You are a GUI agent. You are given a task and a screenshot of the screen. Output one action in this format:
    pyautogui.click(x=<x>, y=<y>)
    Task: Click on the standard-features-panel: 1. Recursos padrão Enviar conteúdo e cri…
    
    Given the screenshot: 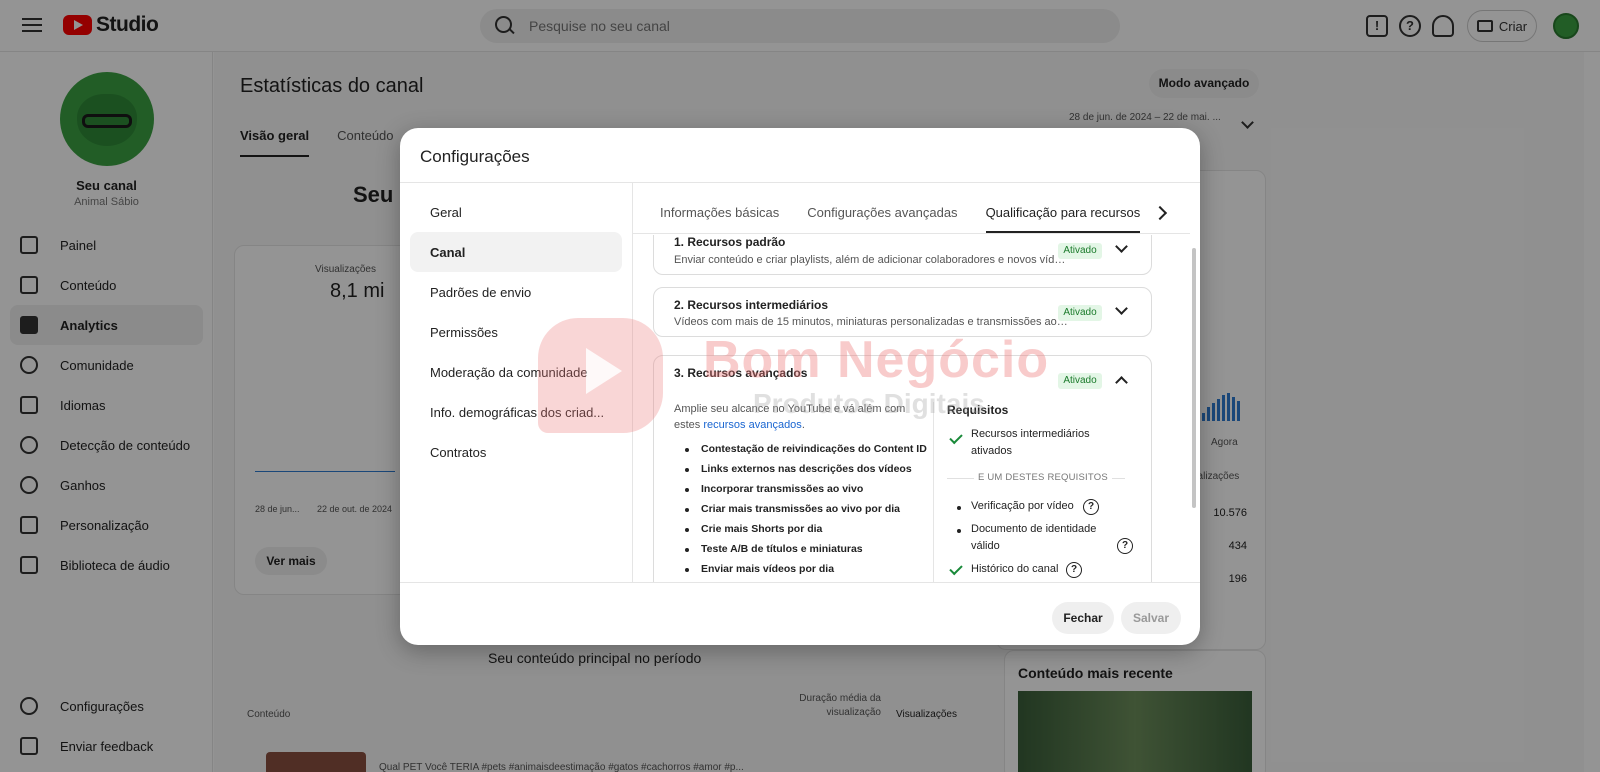 What is the action you would take?
    pyautogui.click(x=902, y=255)
    